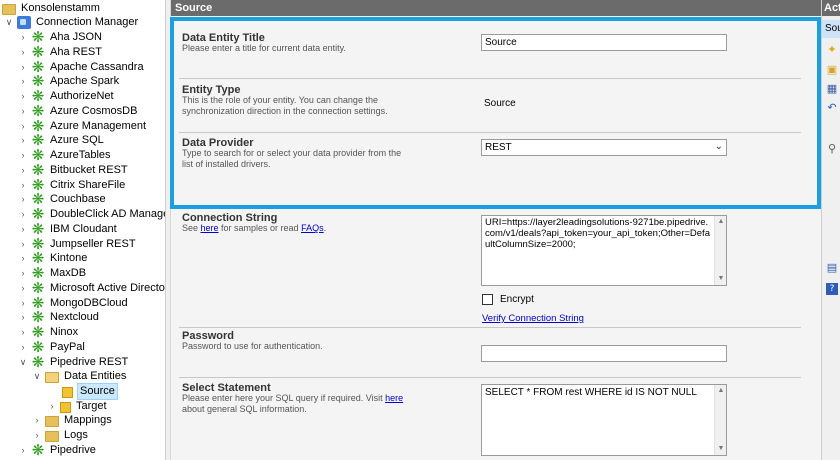 This screenshot has width=840, height=460. I want to click on tree-connection-label: AuthorizeNet, so click(82, 96).